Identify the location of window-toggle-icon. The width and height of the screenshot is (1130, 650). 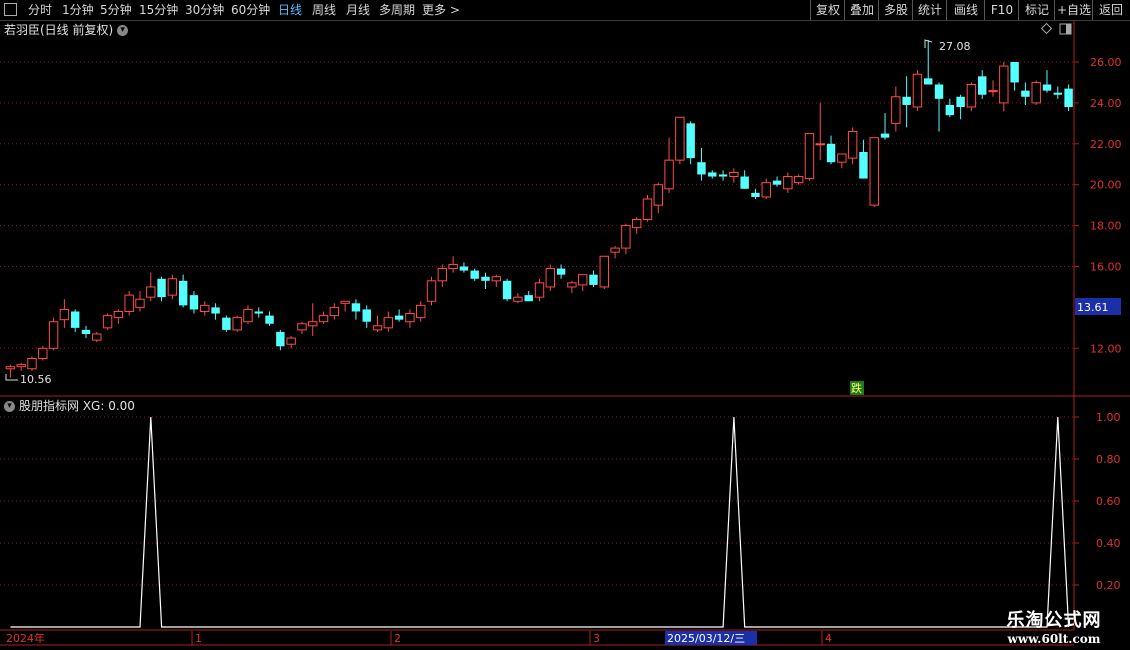
(1065, 29).